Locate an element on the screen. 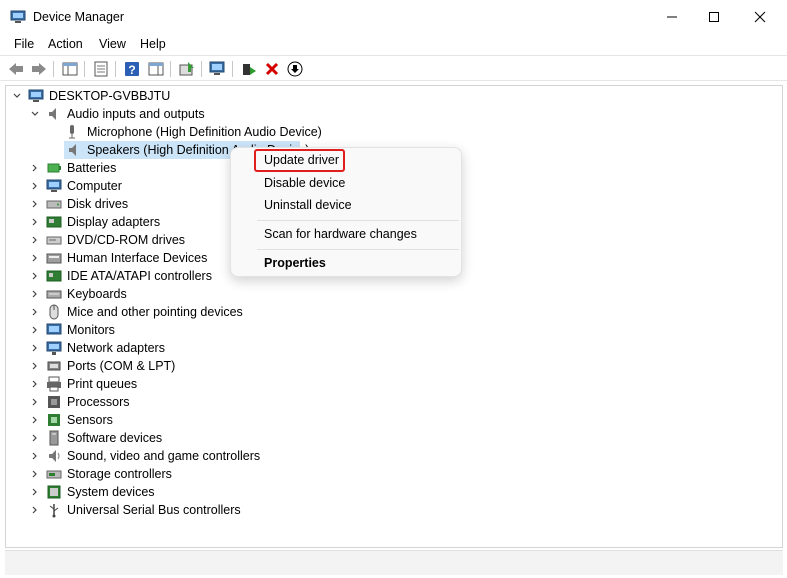 This screenshot has width=787, height=578. tree-category-mice: Mice and other pointing devices is located at coordinates (178, 312).